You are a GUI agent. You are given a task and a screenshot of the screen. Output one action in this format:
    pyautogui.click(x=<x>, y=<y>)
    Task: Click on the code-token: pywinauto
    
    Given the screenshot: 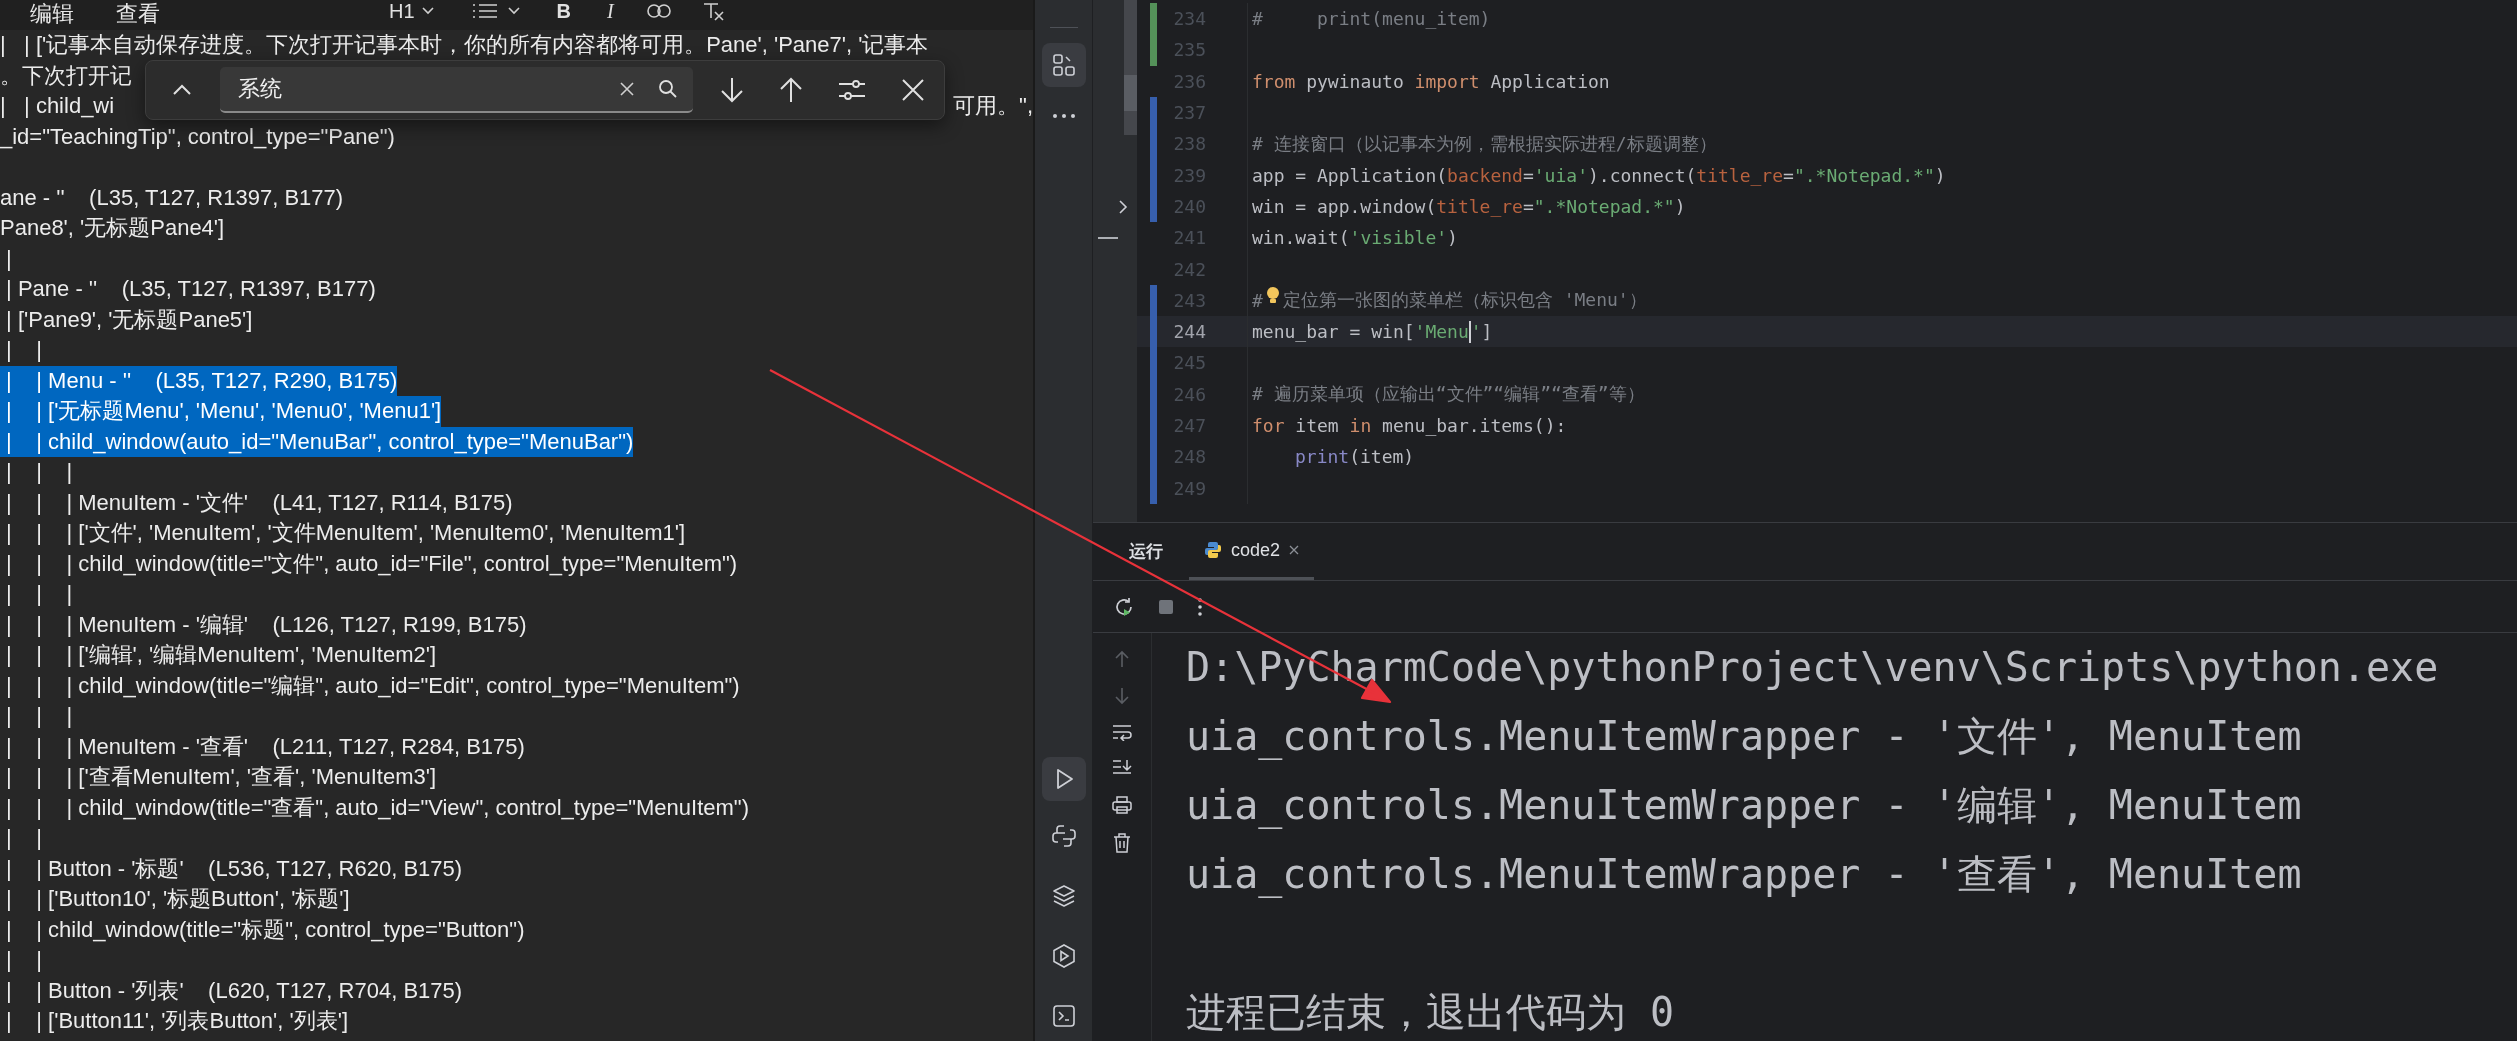 What is the action you would take?
    pyautogui.click(x=1355, y=81)
    